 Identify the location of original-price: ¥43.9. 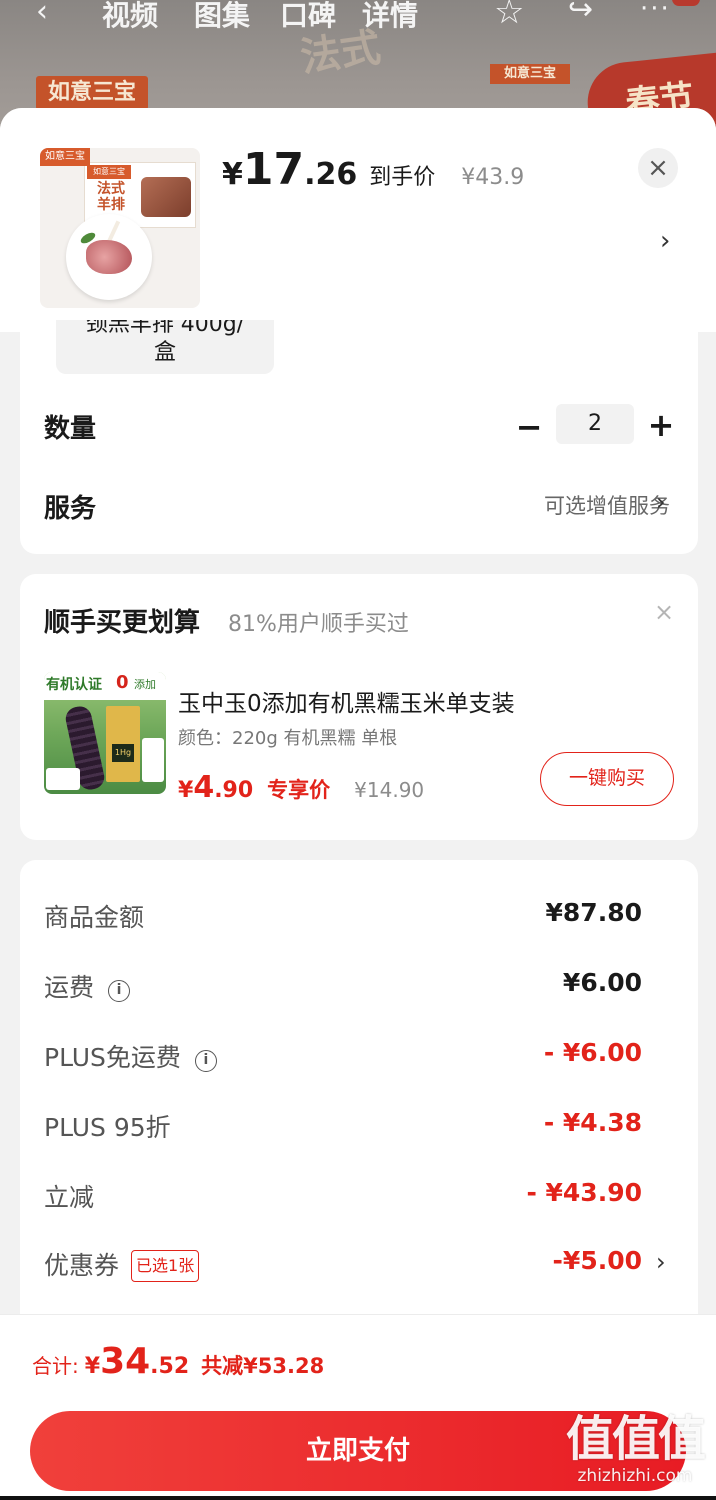
(493, 177).